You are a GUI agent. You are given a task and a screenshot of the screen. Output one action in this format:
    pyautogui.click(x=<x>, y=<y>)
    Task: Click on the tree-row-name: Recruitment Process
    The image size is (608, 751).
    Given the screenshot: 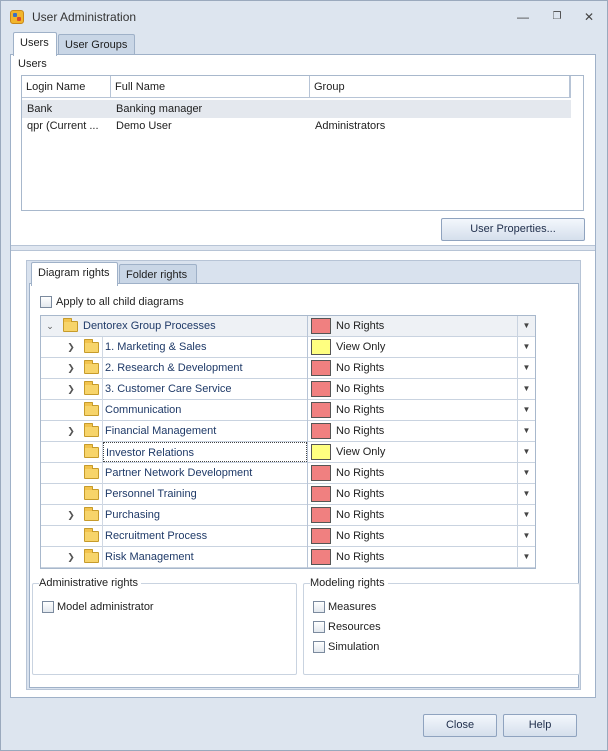 What is the action you would take?
    pyautogui.click(x=156, y=536)
    